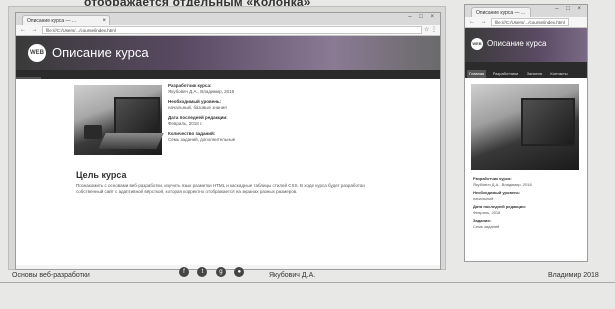 This screenshot has height=309, width=615. Describe the element at coordinates (534, 74) in the screenshot. I see `nav-item-lessons: Занятия` at that location.